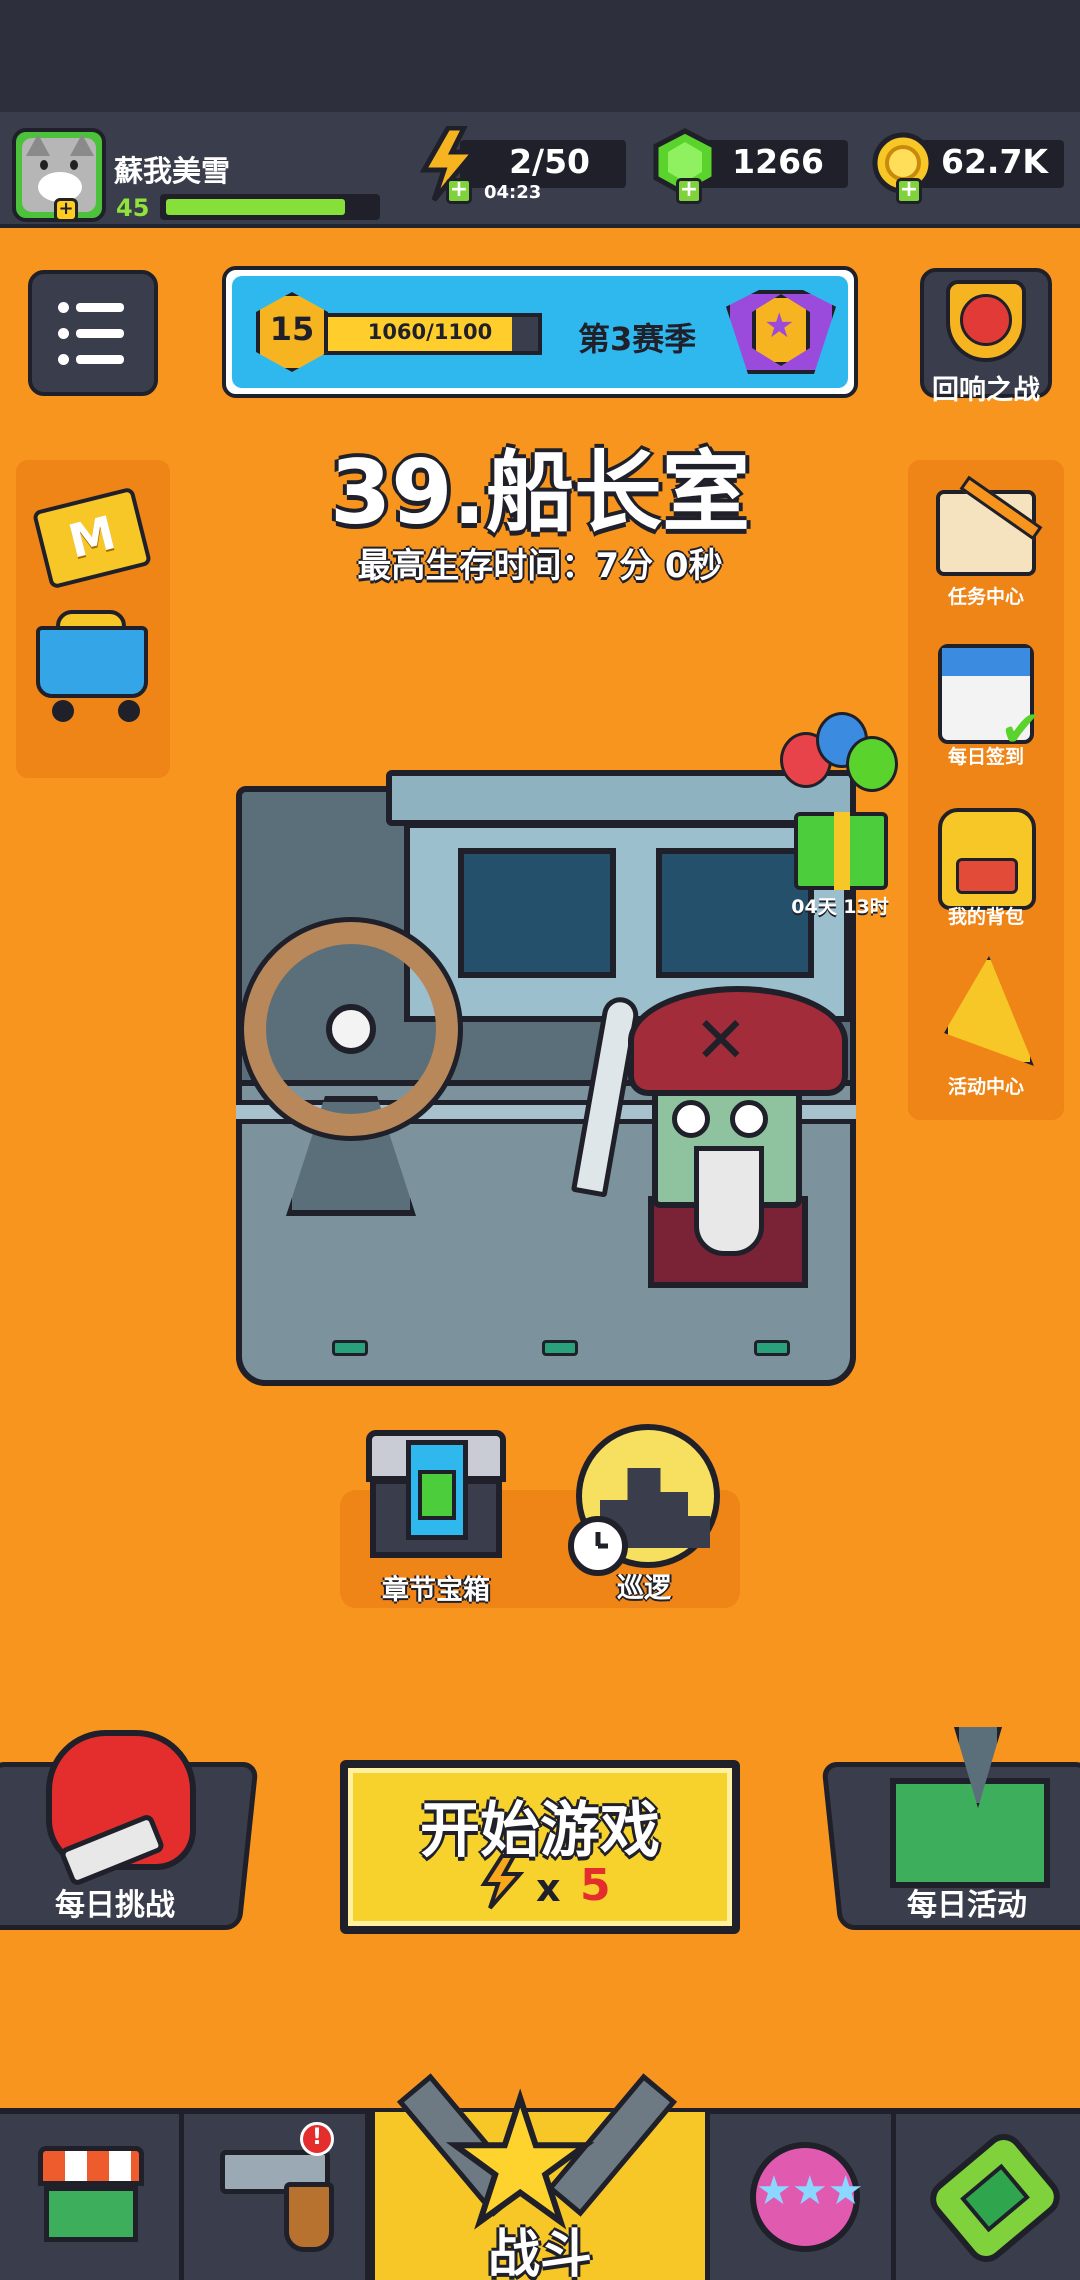 The width and height of the screenshot is (1080, 2280). Describe the element at coordinates (537, 913) in the screenshot. I see `cabin-window` at that location.